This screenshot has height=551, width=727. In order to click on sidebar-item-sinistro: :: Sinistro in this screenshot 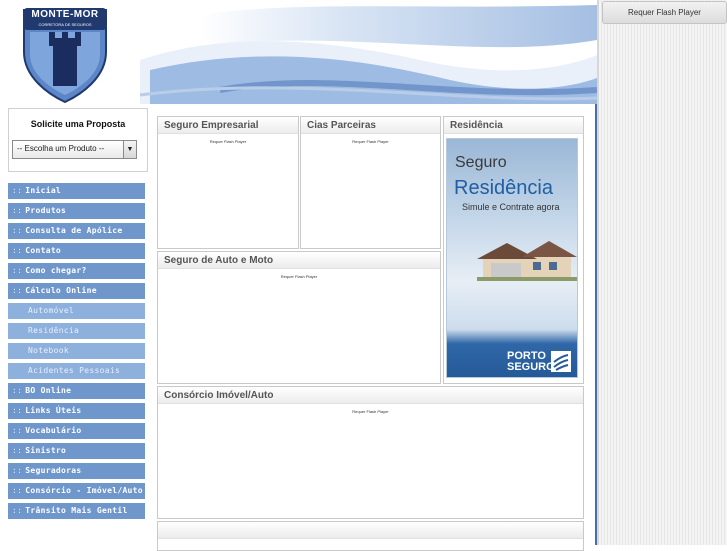, I will do `click(76, 451)`.